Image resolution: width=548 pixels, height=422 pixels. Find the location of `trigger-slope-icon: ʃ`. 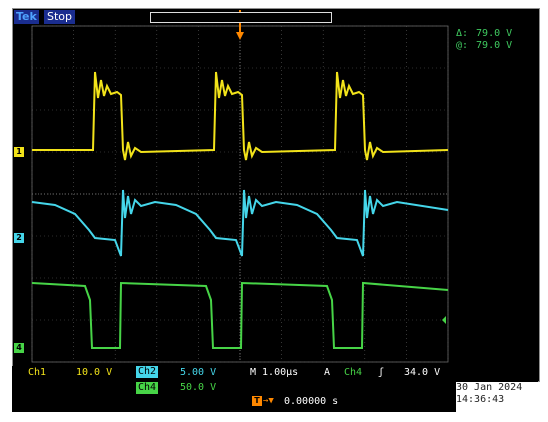

trigger-slope-icon: ʃ is located at coordinates (381, 373).